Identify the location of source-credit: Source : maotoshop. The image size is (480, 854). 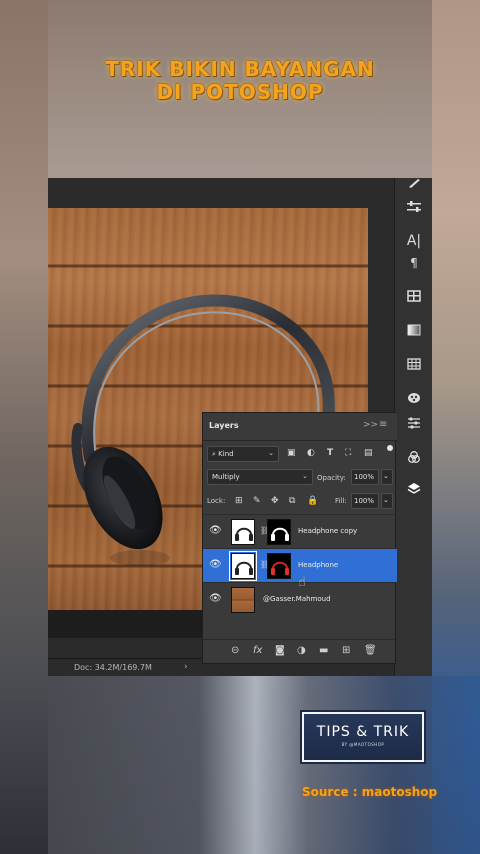
(370, 792).